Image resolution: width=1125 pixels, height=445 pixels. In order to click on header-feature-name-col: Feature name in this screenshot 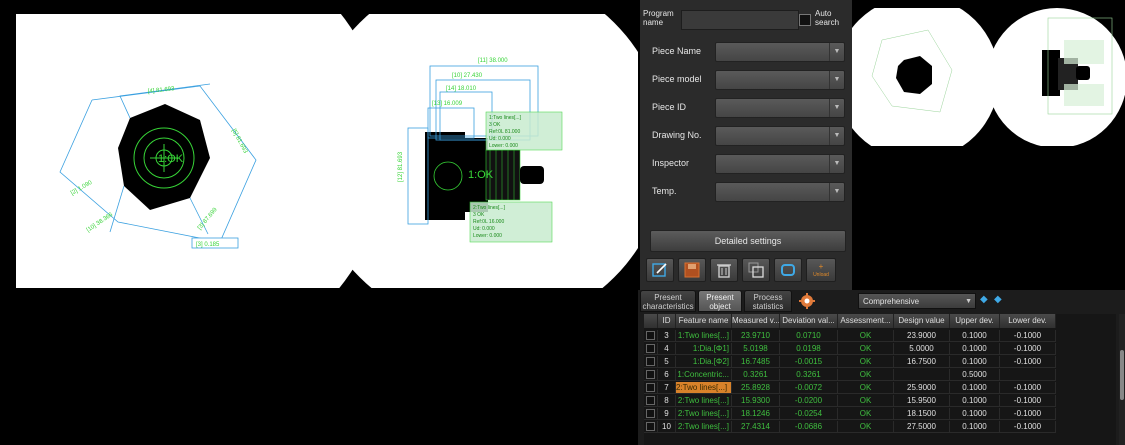, I will do `click(704, 321)`.